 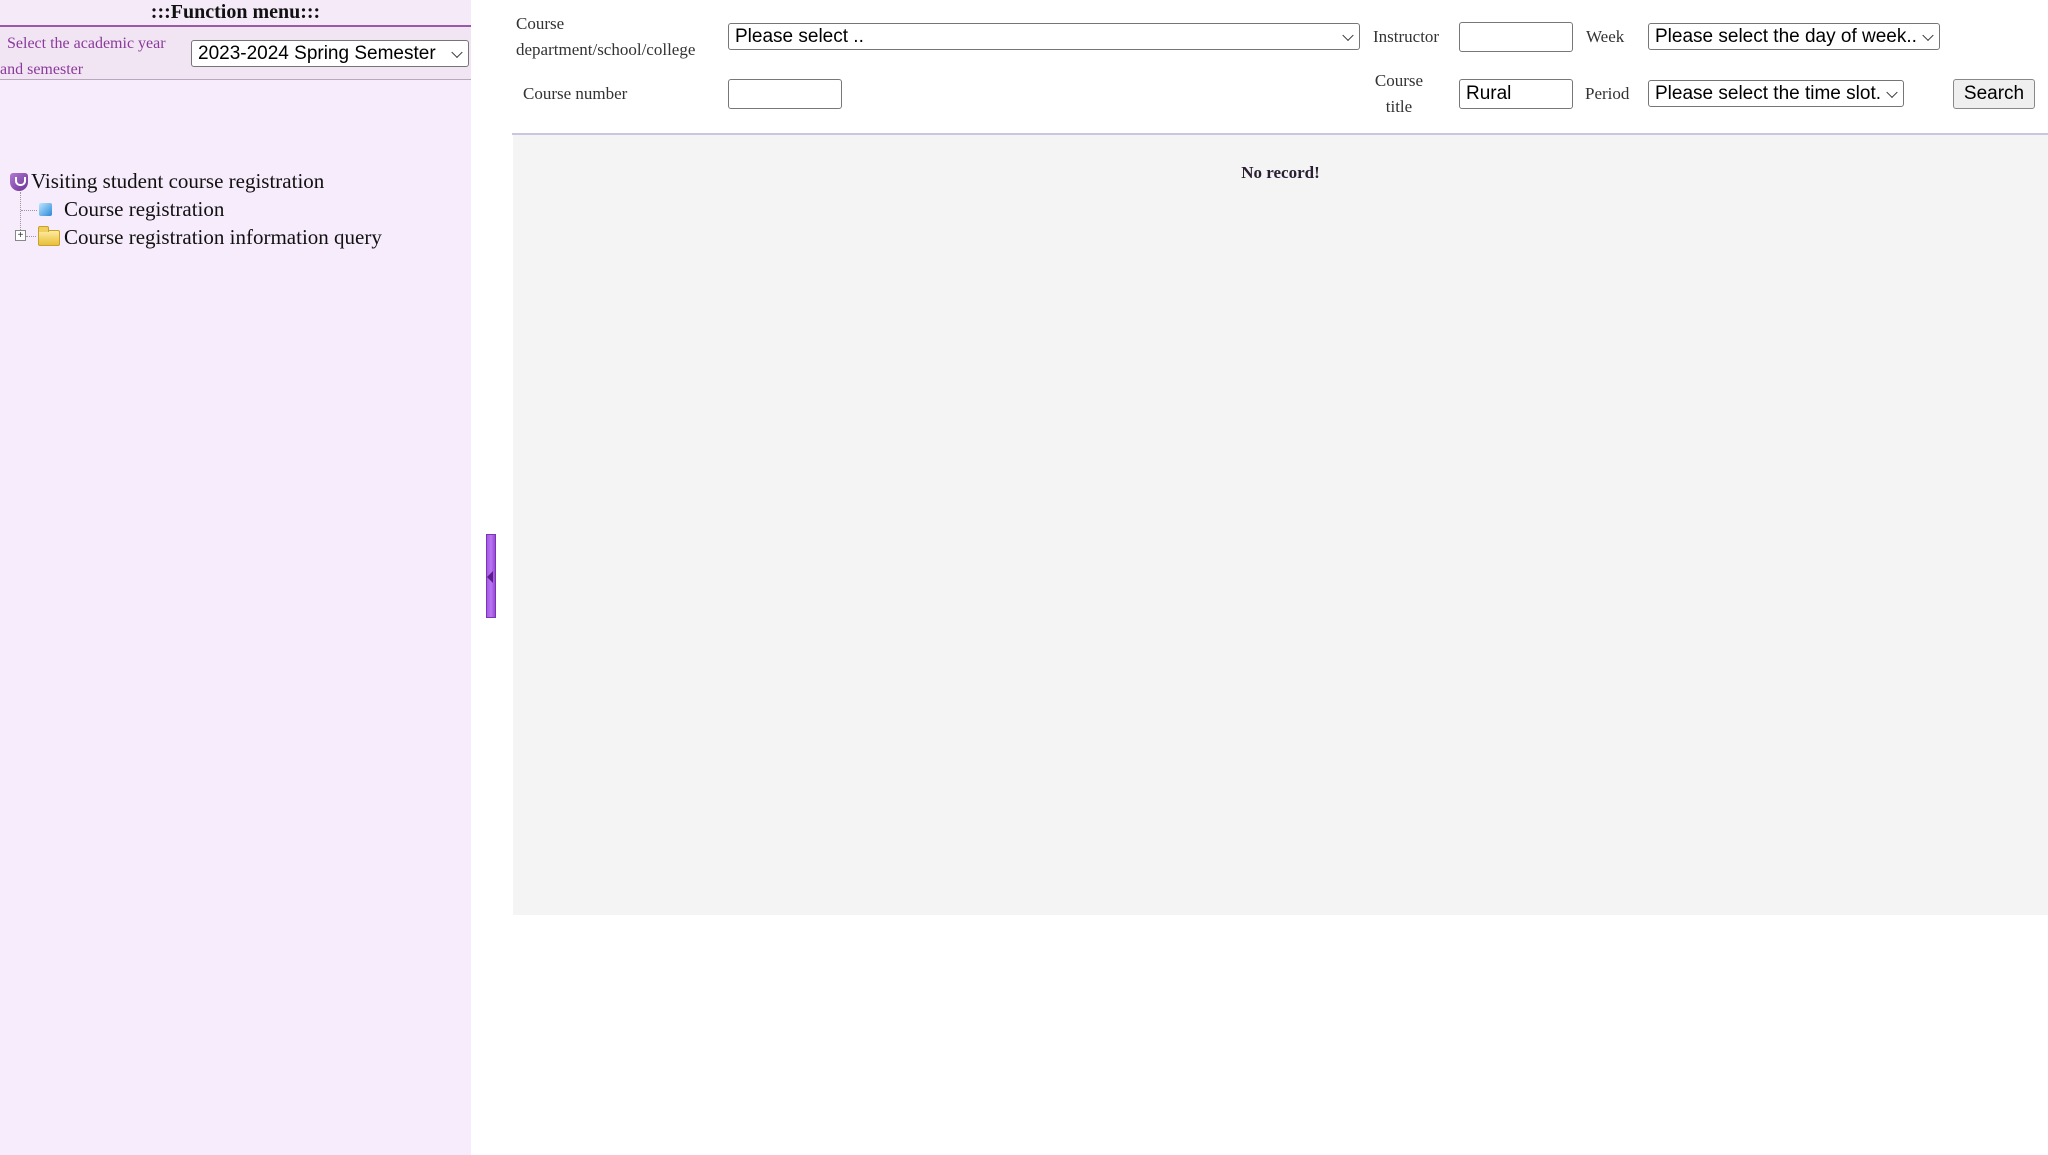 What do you see at coordinates (1406, 36) in the screenshot?
I see `instructor-label: Instructor` at bounding box center [1406, 36].